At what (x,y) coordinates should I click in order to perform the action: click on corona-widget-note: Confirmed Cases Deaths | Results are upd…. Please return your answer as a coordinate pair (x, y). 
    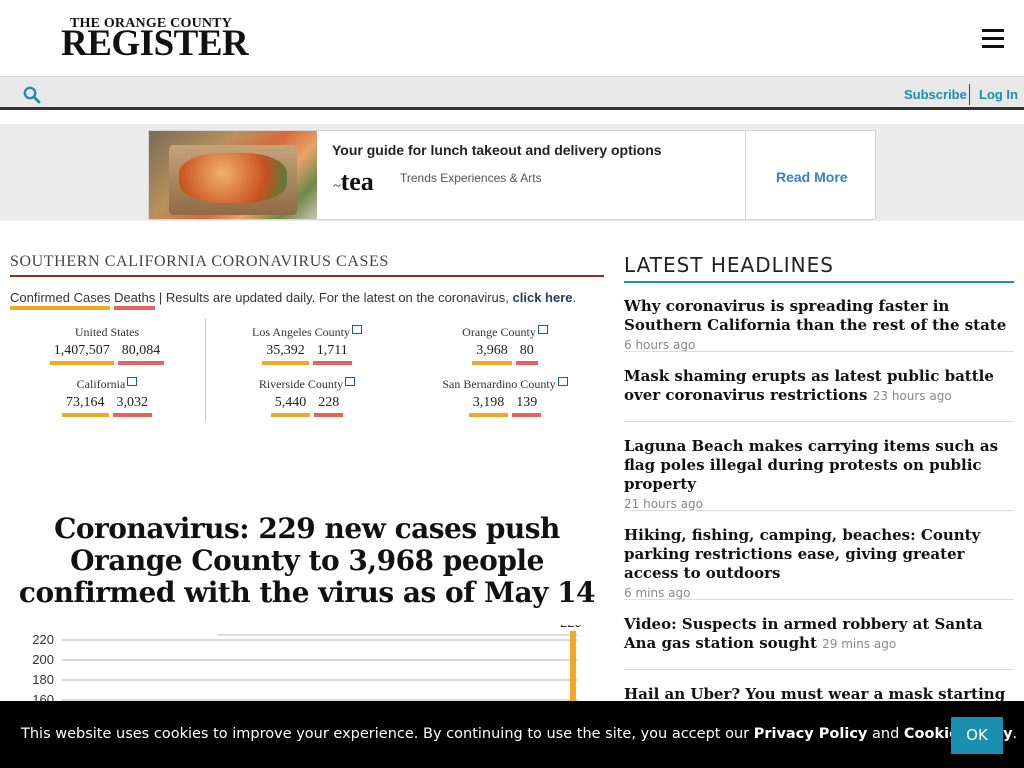
    Looking at the image, I should click on (293, 300).